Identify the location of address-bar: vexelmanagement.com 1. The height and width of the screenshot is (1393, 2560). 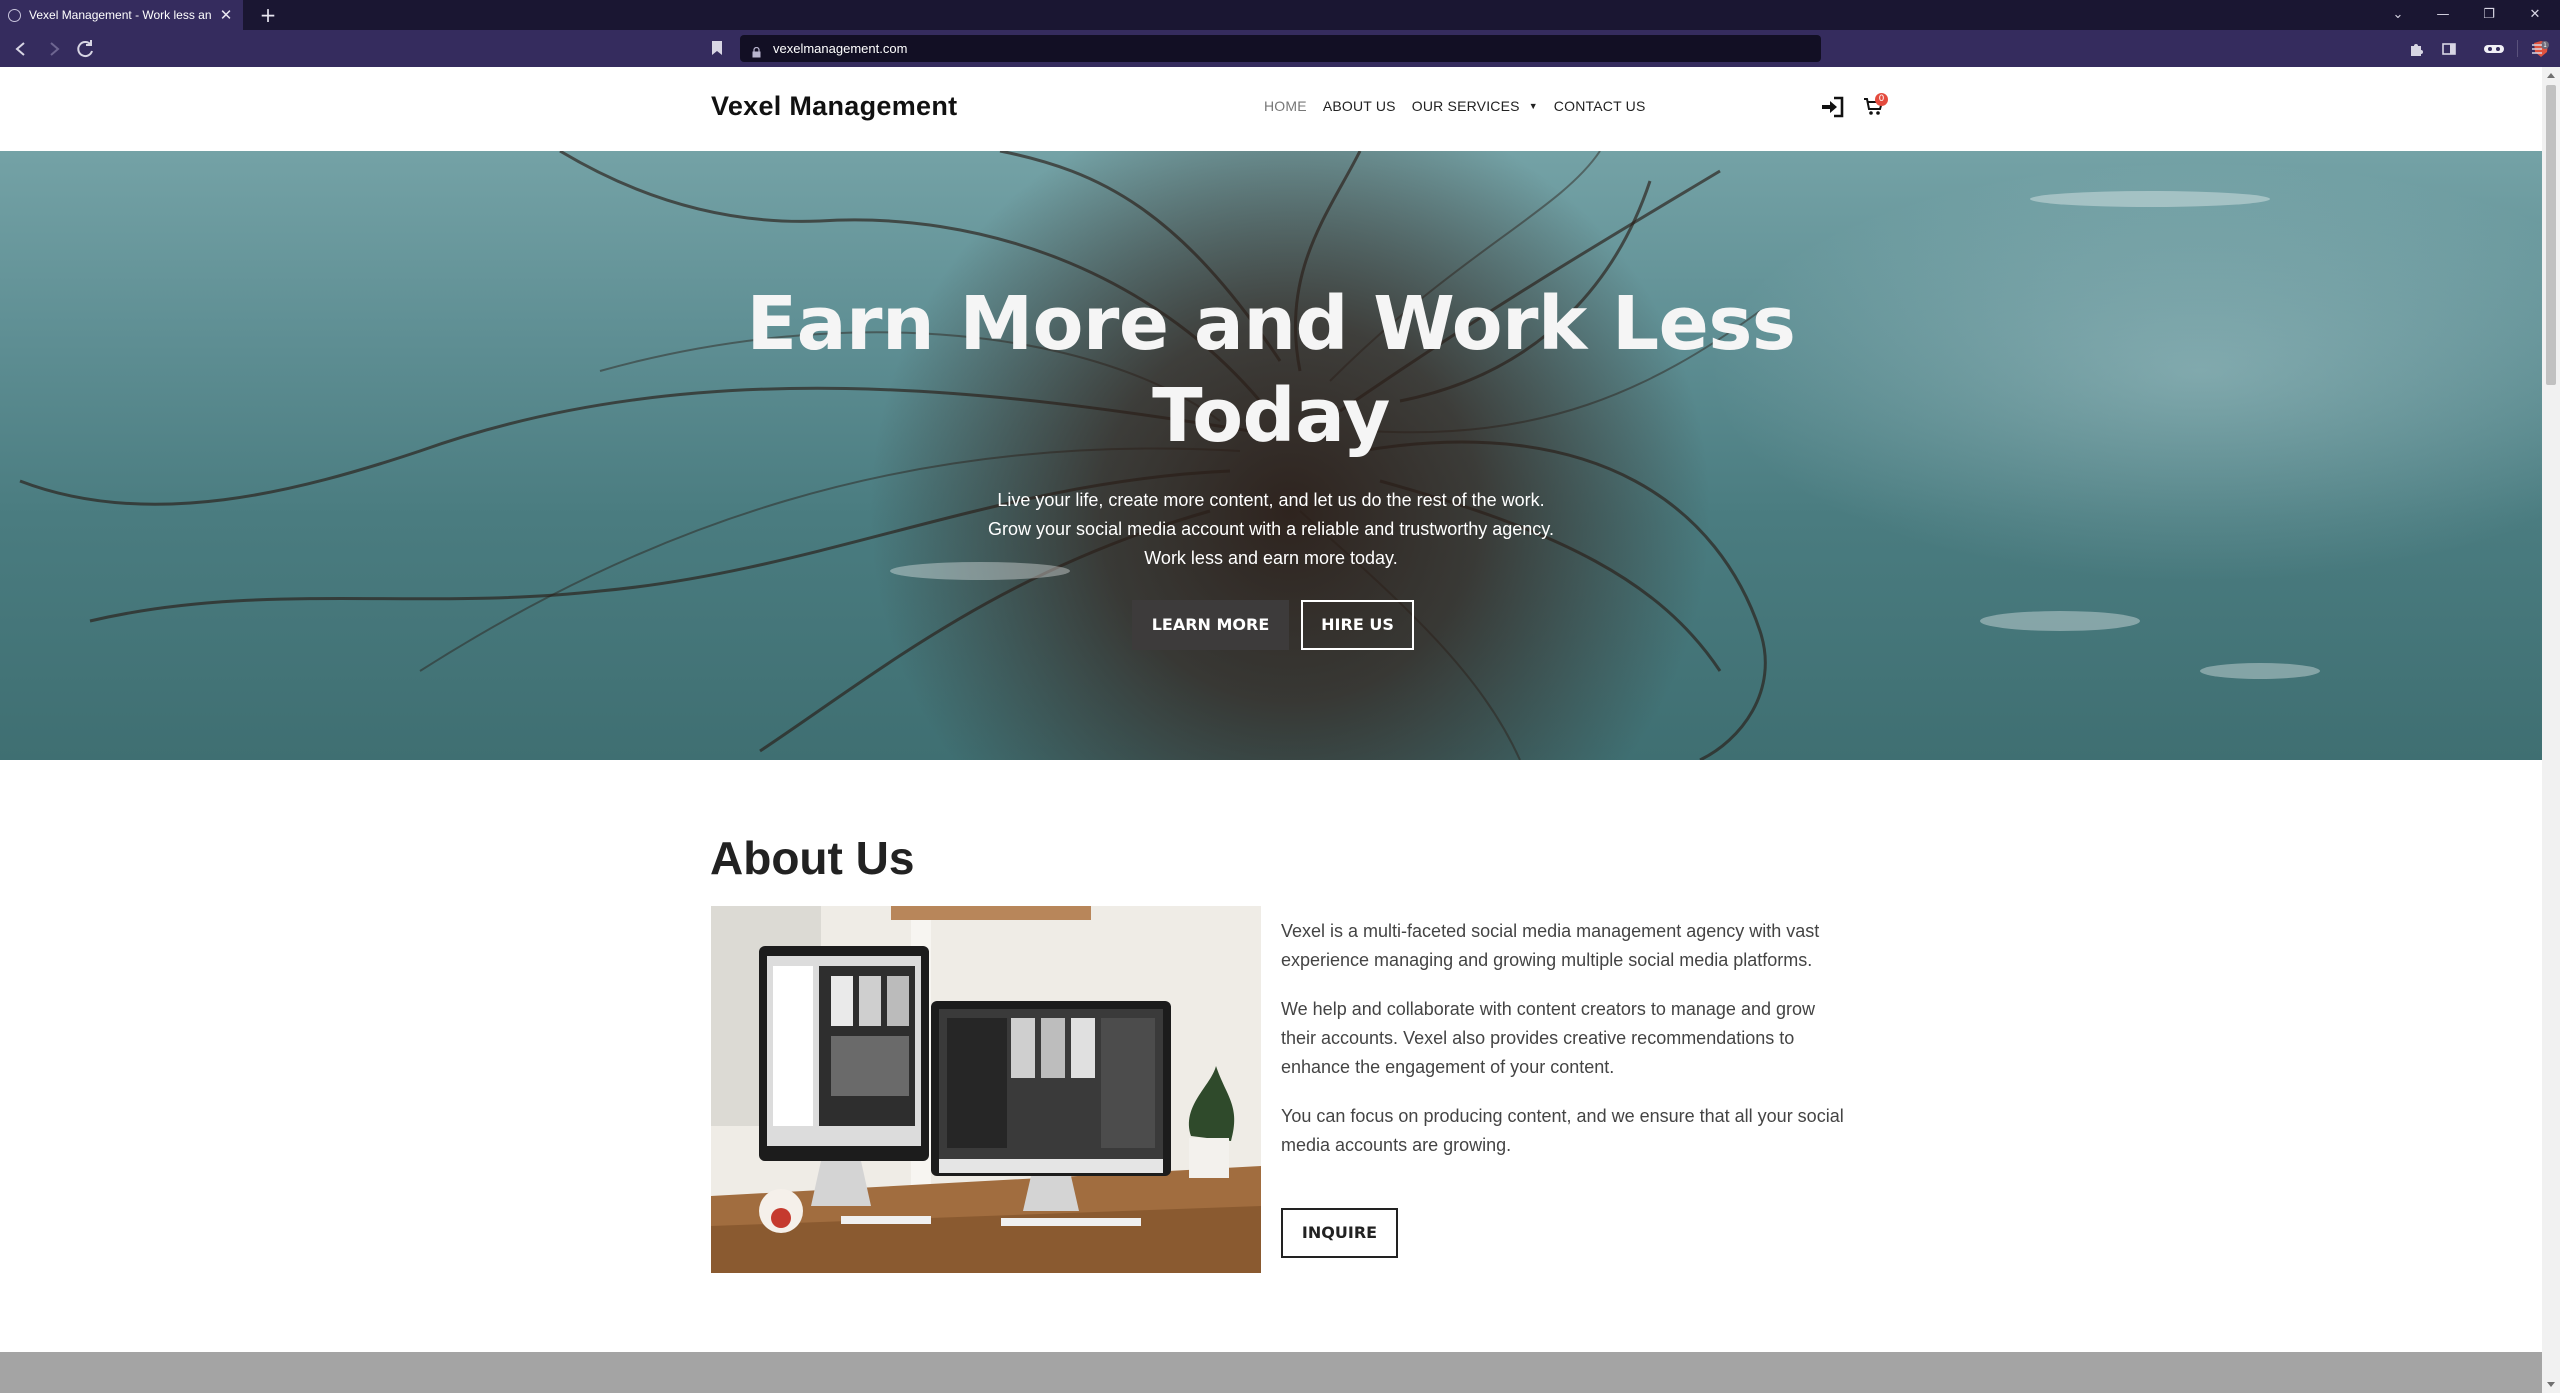
(1644, 48).